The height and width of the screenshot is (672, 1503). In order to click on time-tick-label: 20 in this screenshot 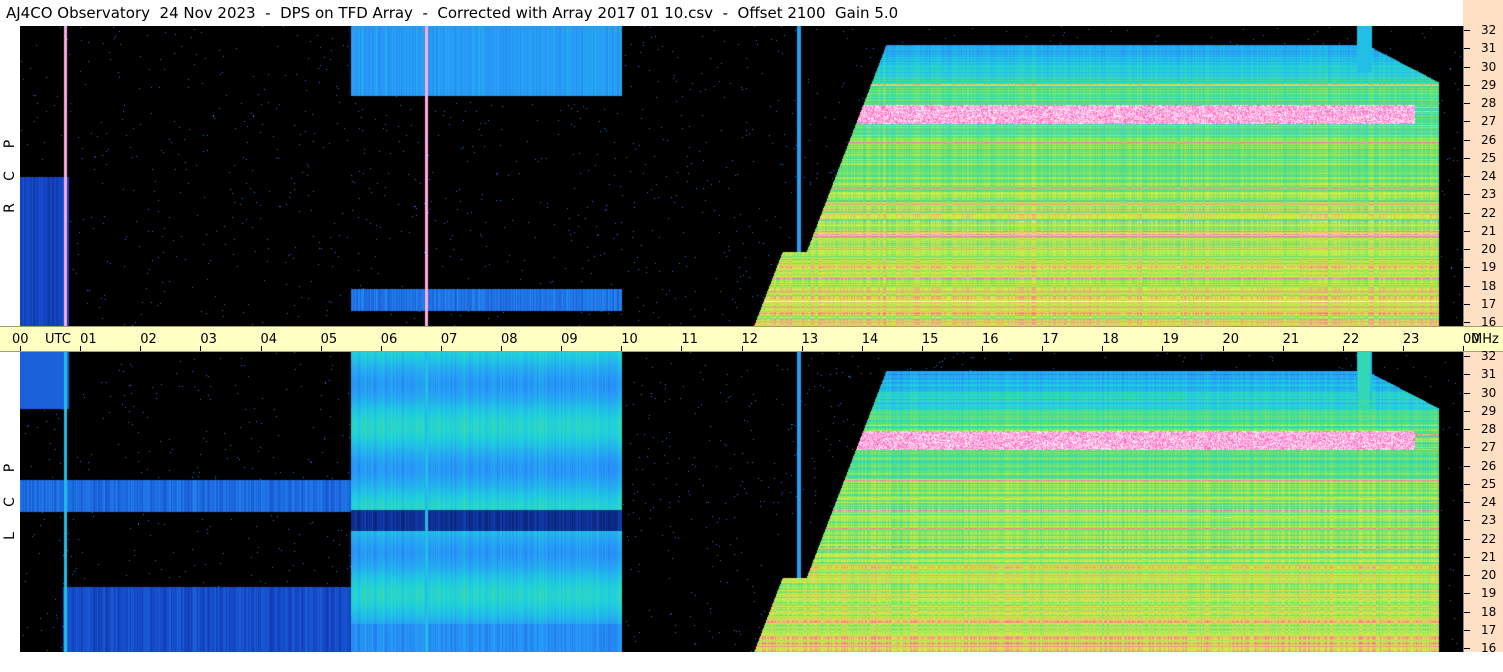, I will do `click(1231, 339)`.